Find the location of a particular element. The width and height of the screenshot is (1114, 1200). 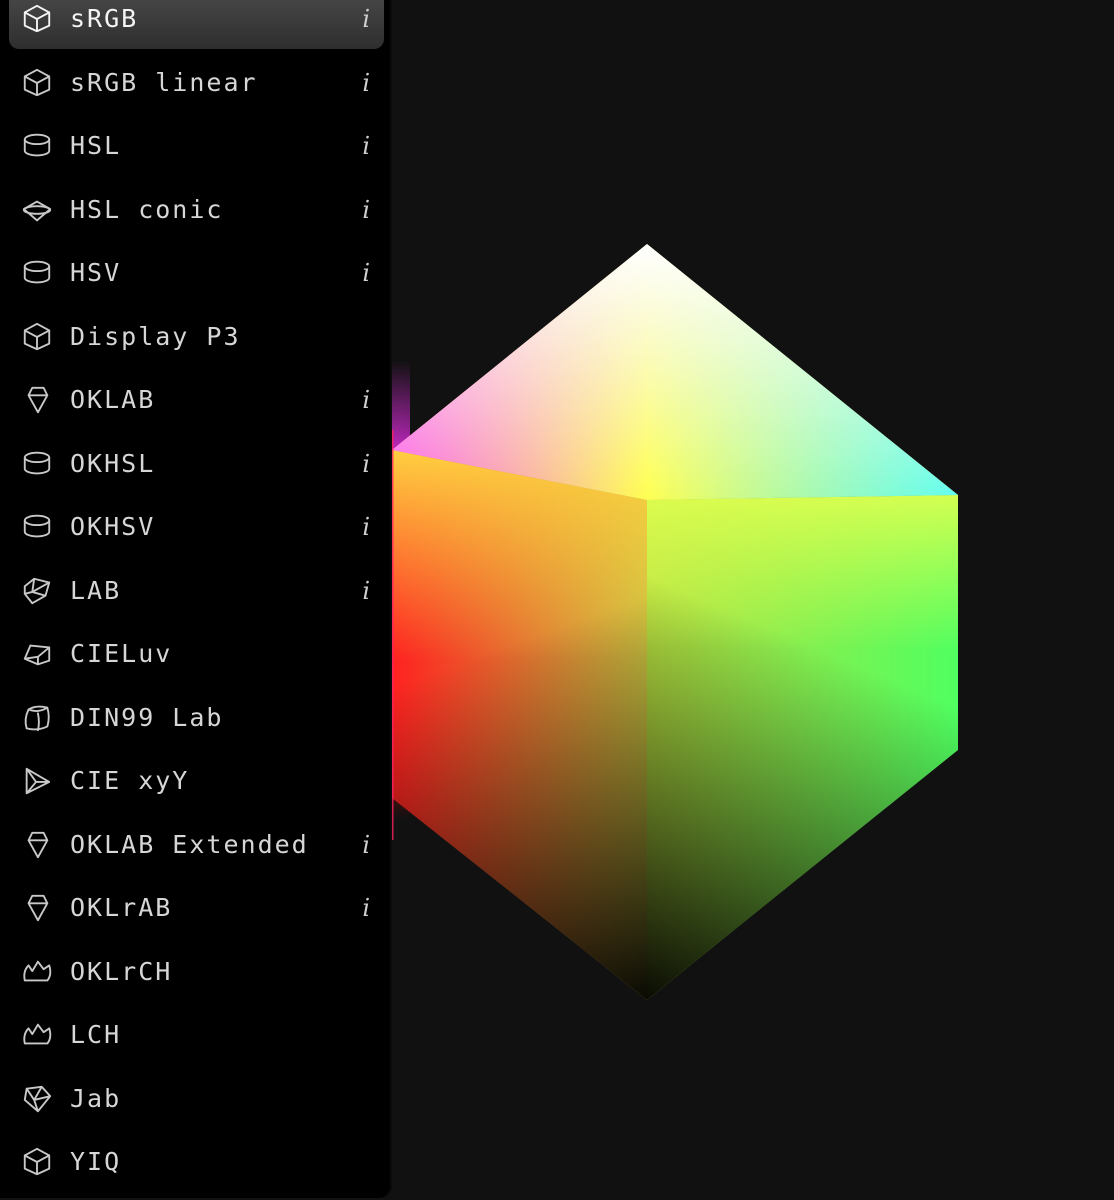

menu-item-yiq: YIQ is located at coordinates (196, 1162).